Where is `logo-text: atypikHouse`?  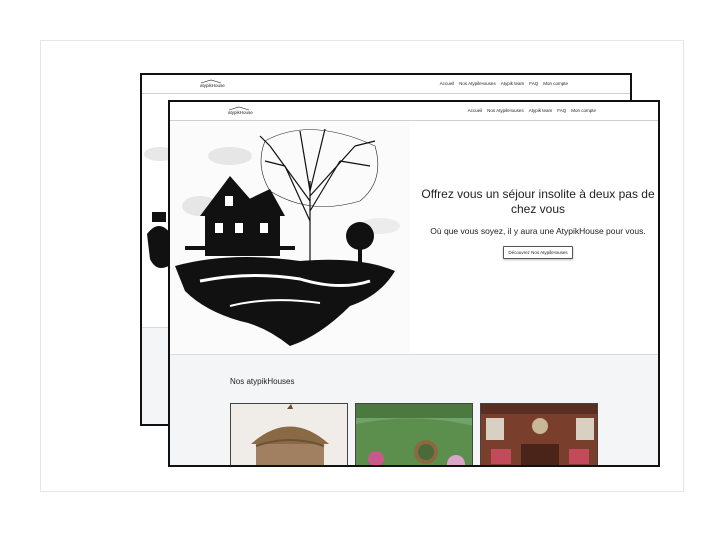 logo-text: atypikHouse is located at coordinates (240, 112).